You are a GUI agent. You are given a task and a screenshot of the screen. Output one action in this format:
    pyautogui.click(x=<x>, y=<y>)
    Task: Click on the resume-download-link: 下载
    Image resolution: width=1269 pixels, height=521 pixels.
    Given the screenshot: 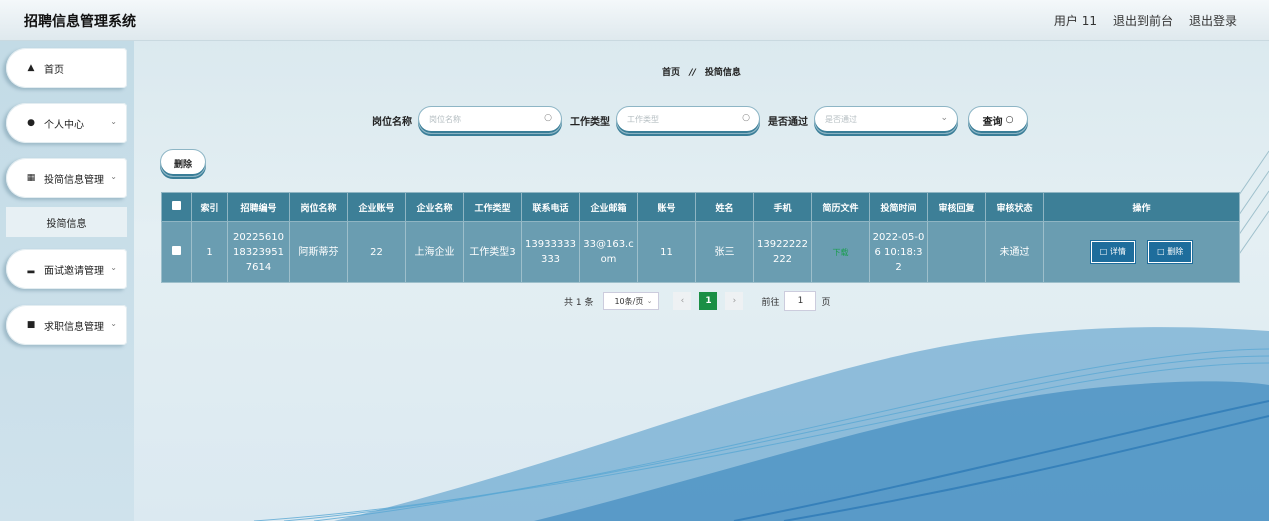 What is the action you would take?
    pyautogui.click(x=841, y=252)
    